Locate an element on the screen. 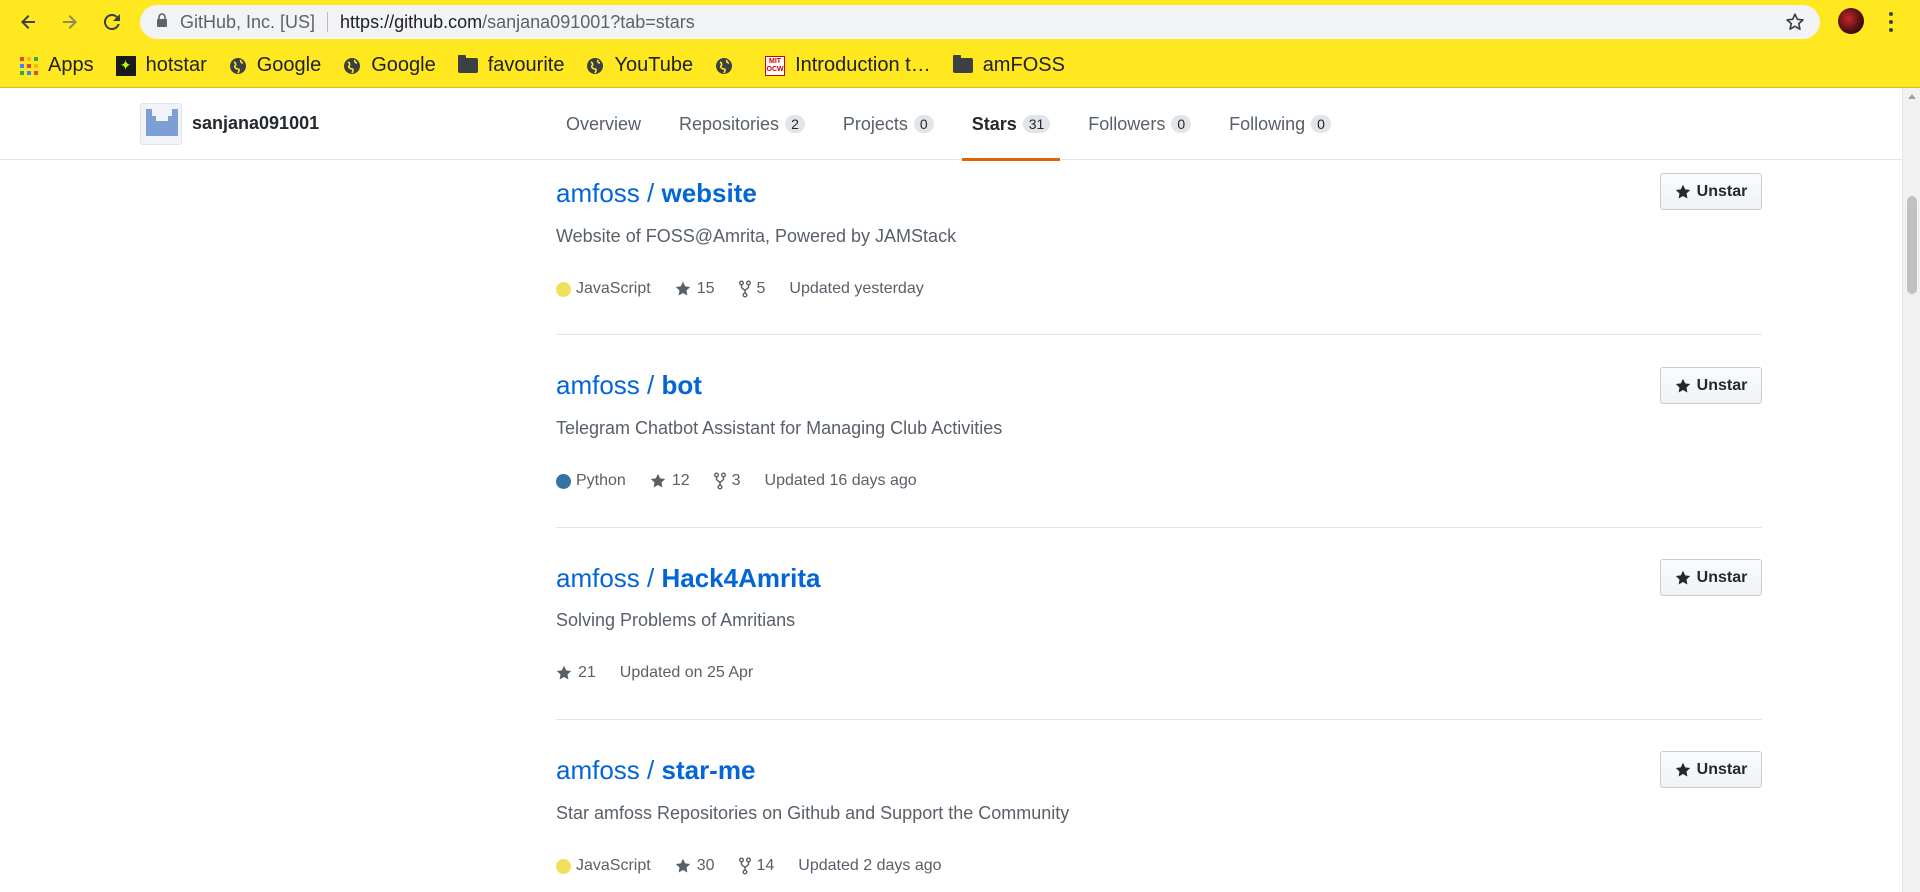 The height and width of the screenshot is (892, 1920). omnibox-divider is located at coordinates (328, 22).